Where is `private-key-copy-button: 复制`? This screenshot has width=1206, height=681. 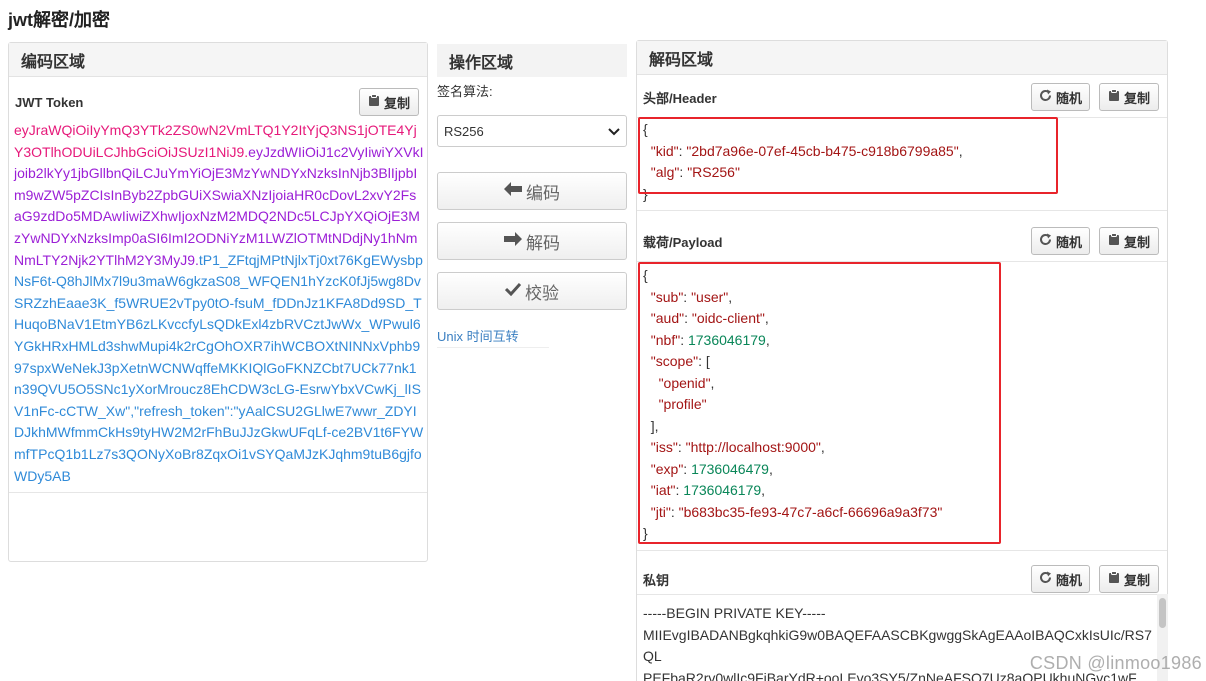
private-key-copy-button: 复制 is located at coordinates (1129, 579).